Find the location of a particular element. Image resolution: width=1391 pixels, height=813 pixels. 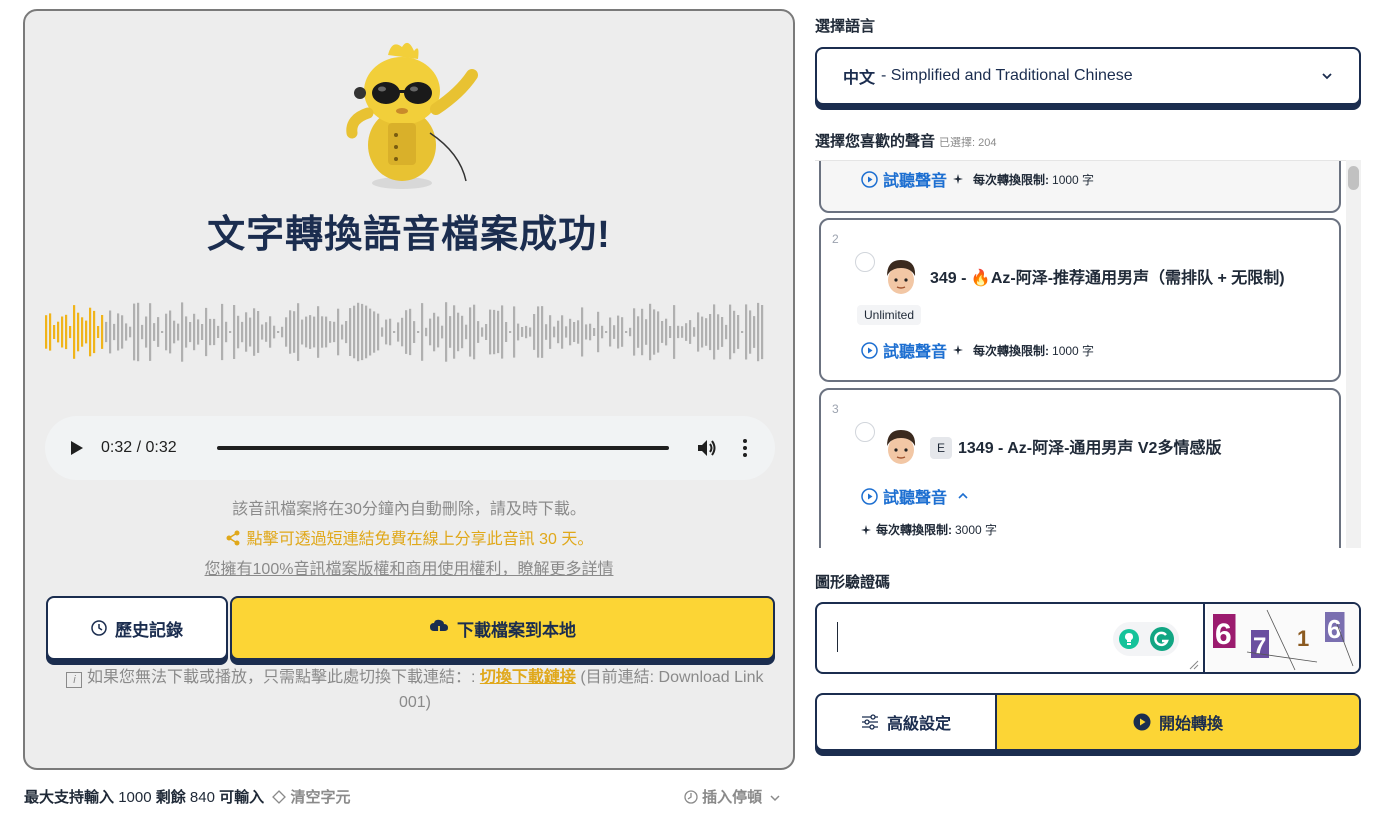

sparkle-icon is located at coordinates (958, 350).